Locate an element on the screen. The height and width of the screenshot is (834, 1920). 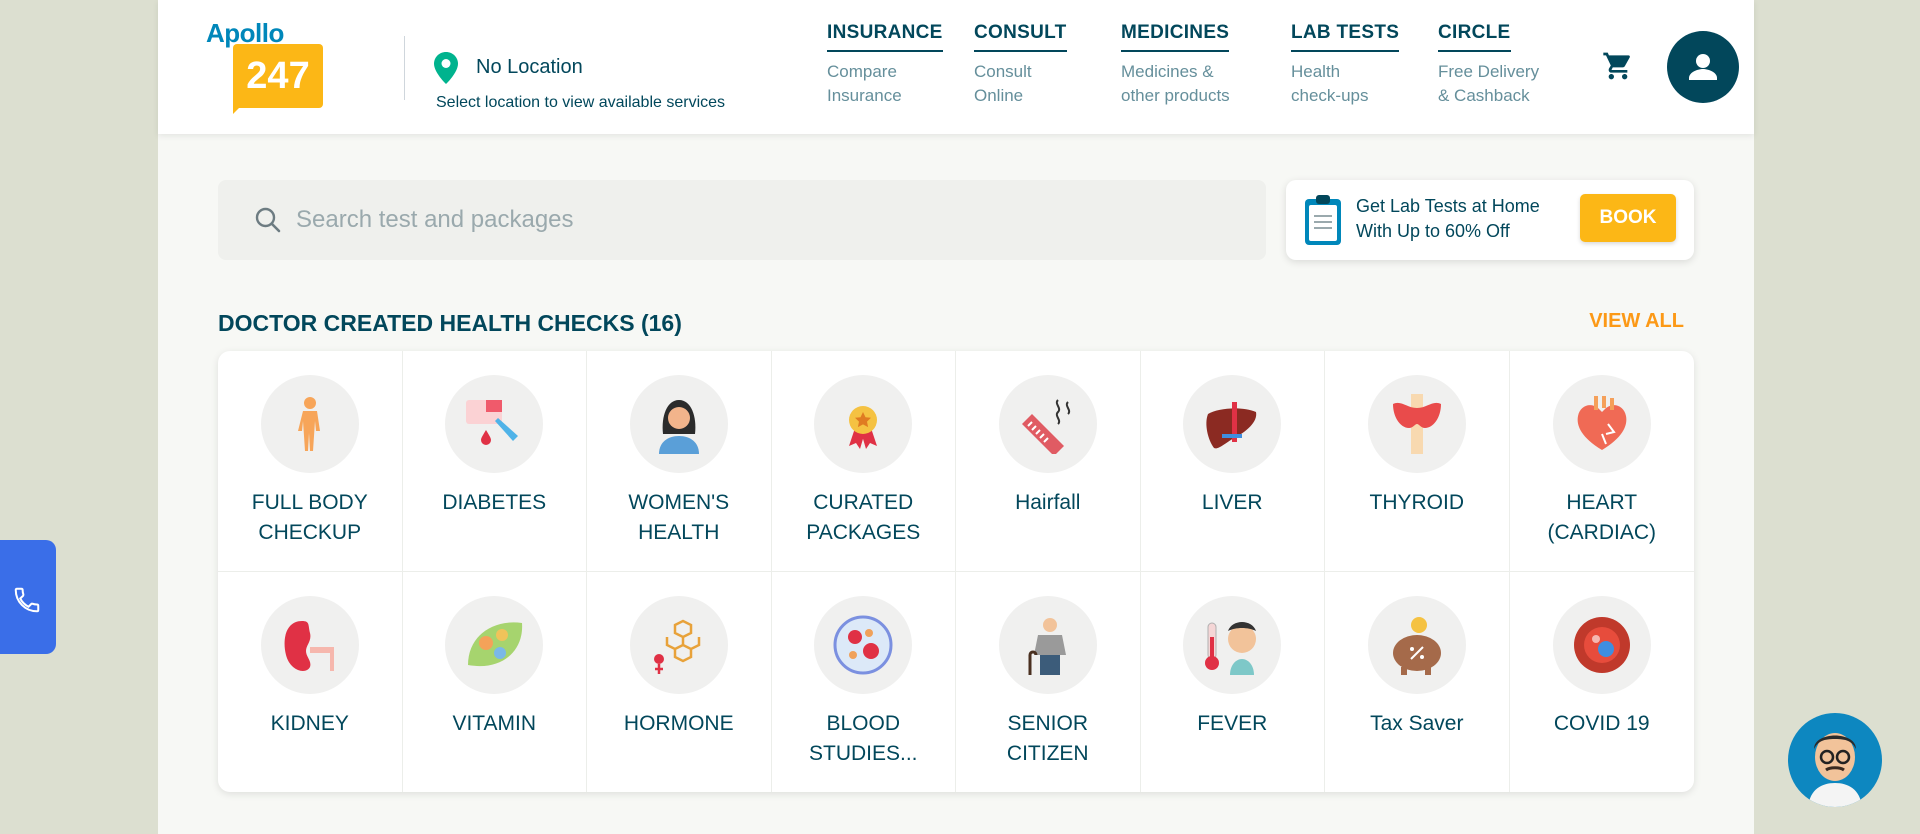
nav-title: CONSULT is located at coordinates (1020, 37).